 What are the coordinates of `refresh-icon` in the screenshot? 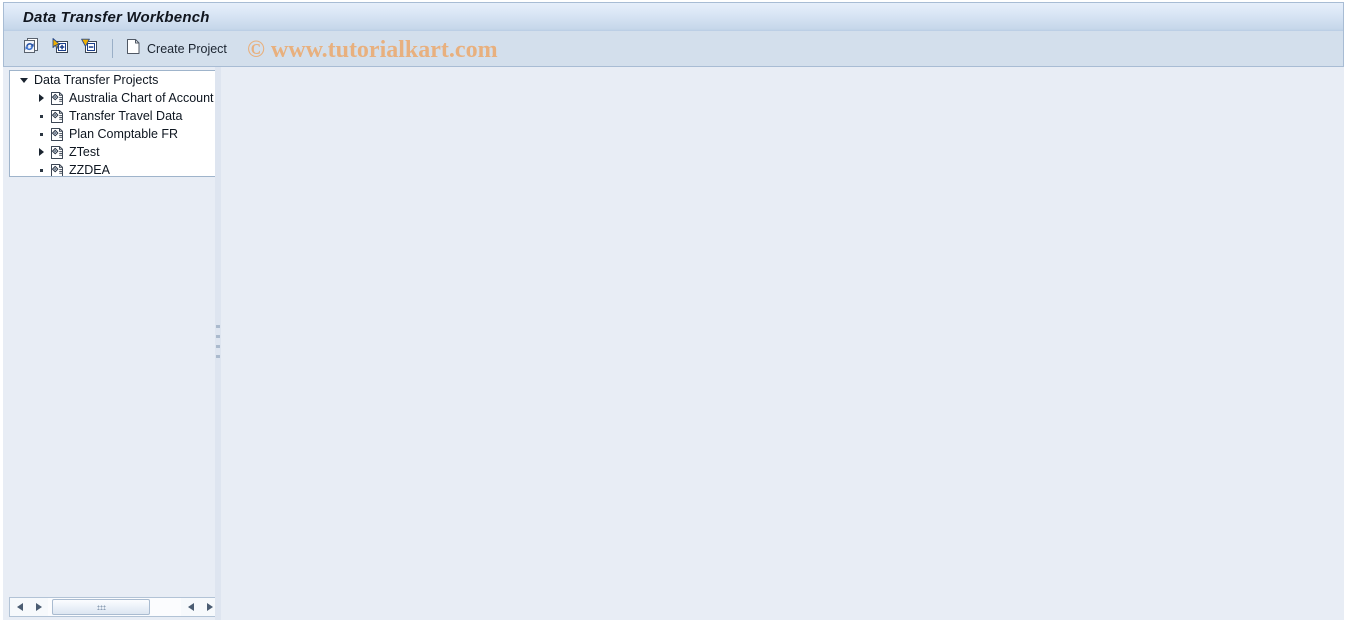 It's located at (31, 48).